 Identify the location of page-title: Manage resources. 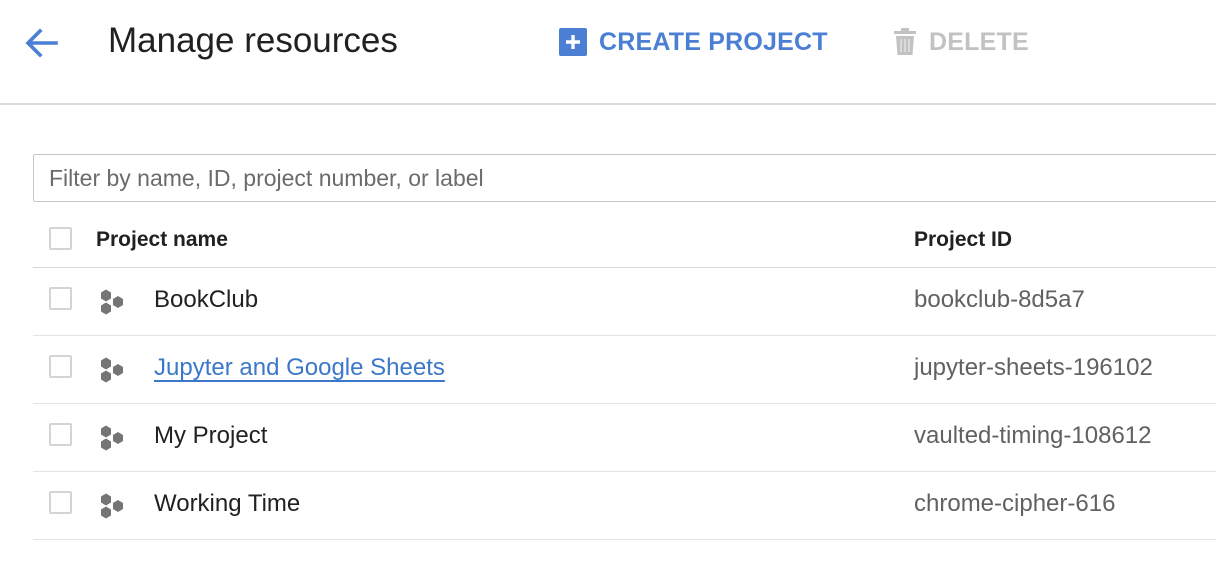
(253, 40).